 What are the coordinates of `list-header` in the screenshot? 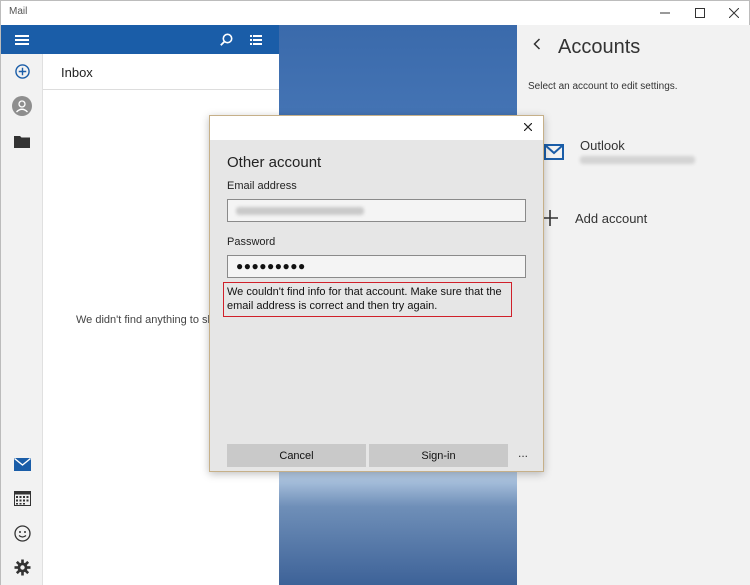 It's located at (161, 39).